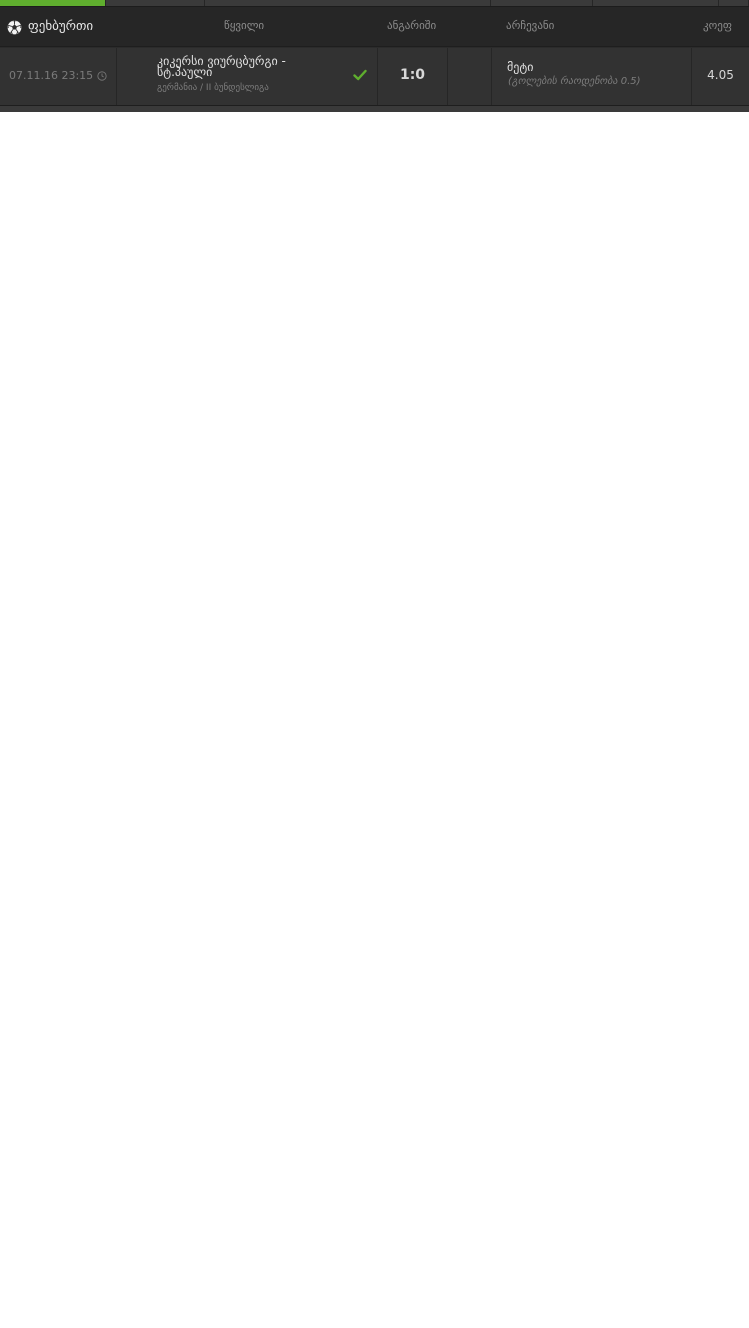 The width and height of the screenshot is (749, 1328). I want to click on table-footer-strip, so click(374, 108).